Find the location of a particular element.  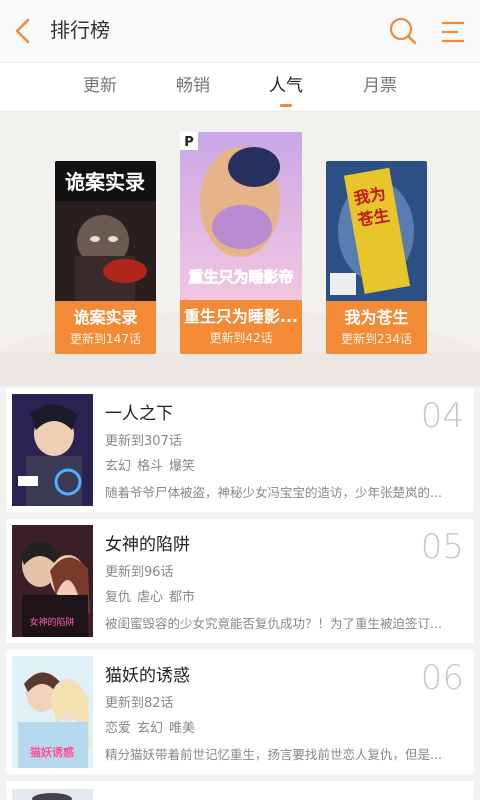

comic-tags: 恋爱 玄幻 唯美 is located at coordinates (153, 729).